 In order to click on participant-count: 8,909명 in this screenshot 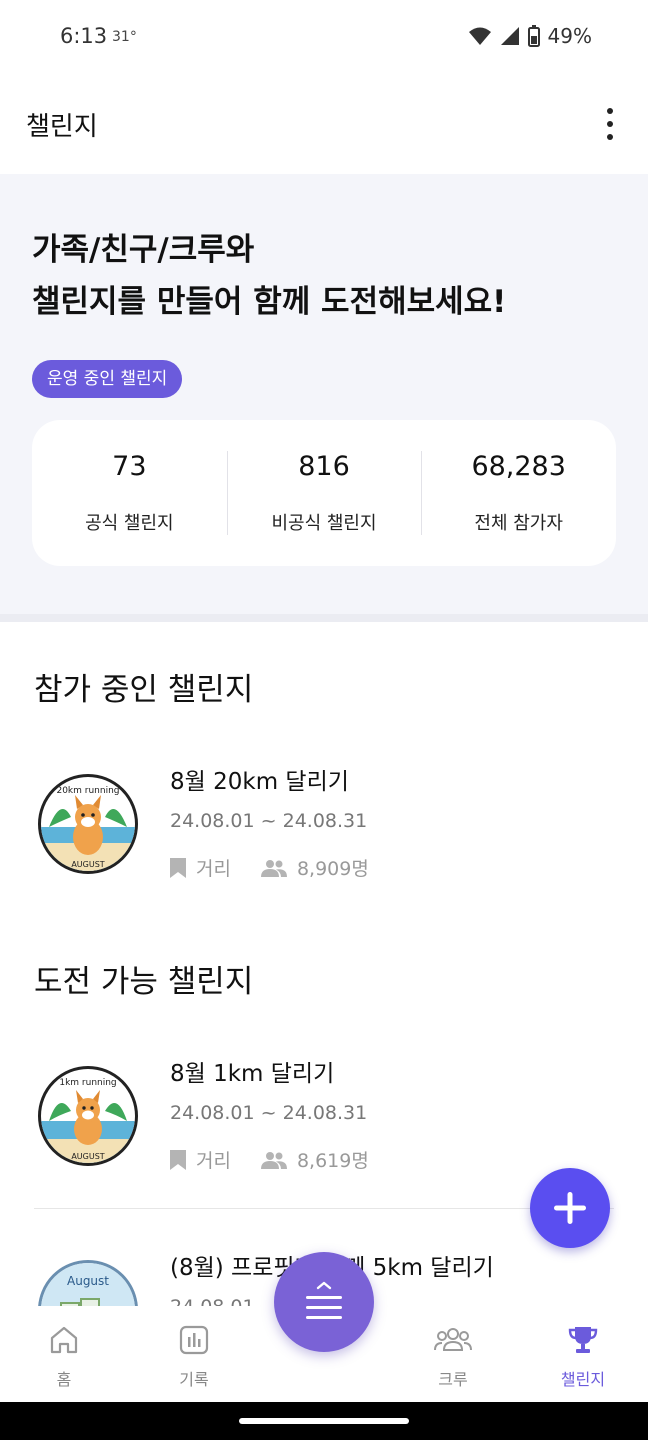, I will do `click(332, 869)`.